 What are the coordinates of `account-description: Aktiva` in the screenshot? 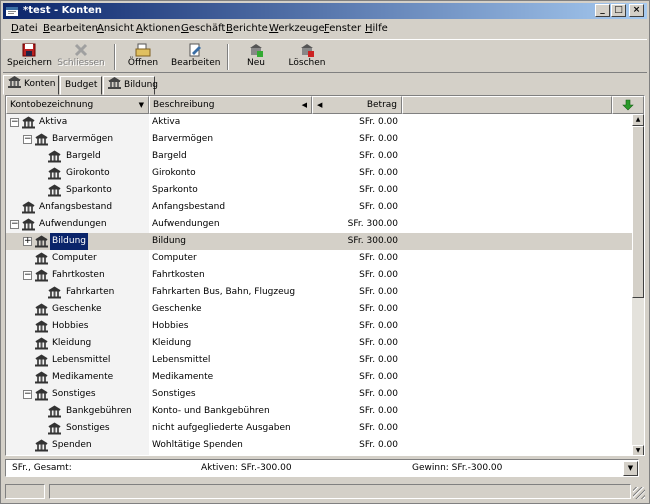 It's located at (232, 122).